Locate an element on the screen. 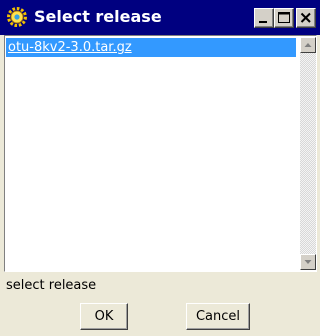 The width and height of the screenshot is (320, 336). status-label: select release is located at coordinates (51, 285).